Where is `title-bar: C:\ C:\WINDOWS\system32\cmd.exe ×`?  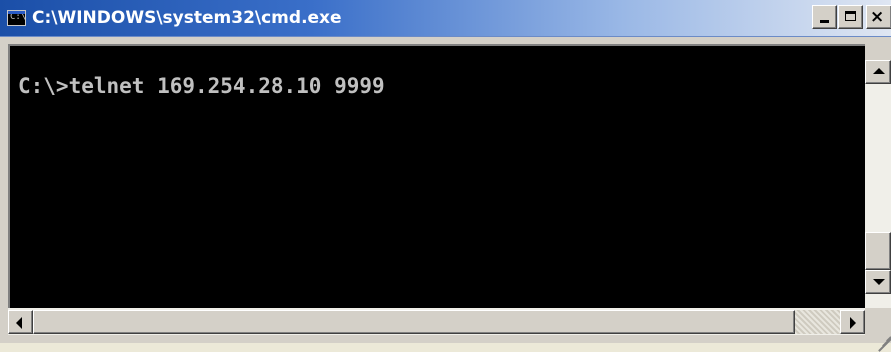 title-bar: C:\ C:\WINDOWS\system32\cmd.exe × is located at coordinates (445, 18).